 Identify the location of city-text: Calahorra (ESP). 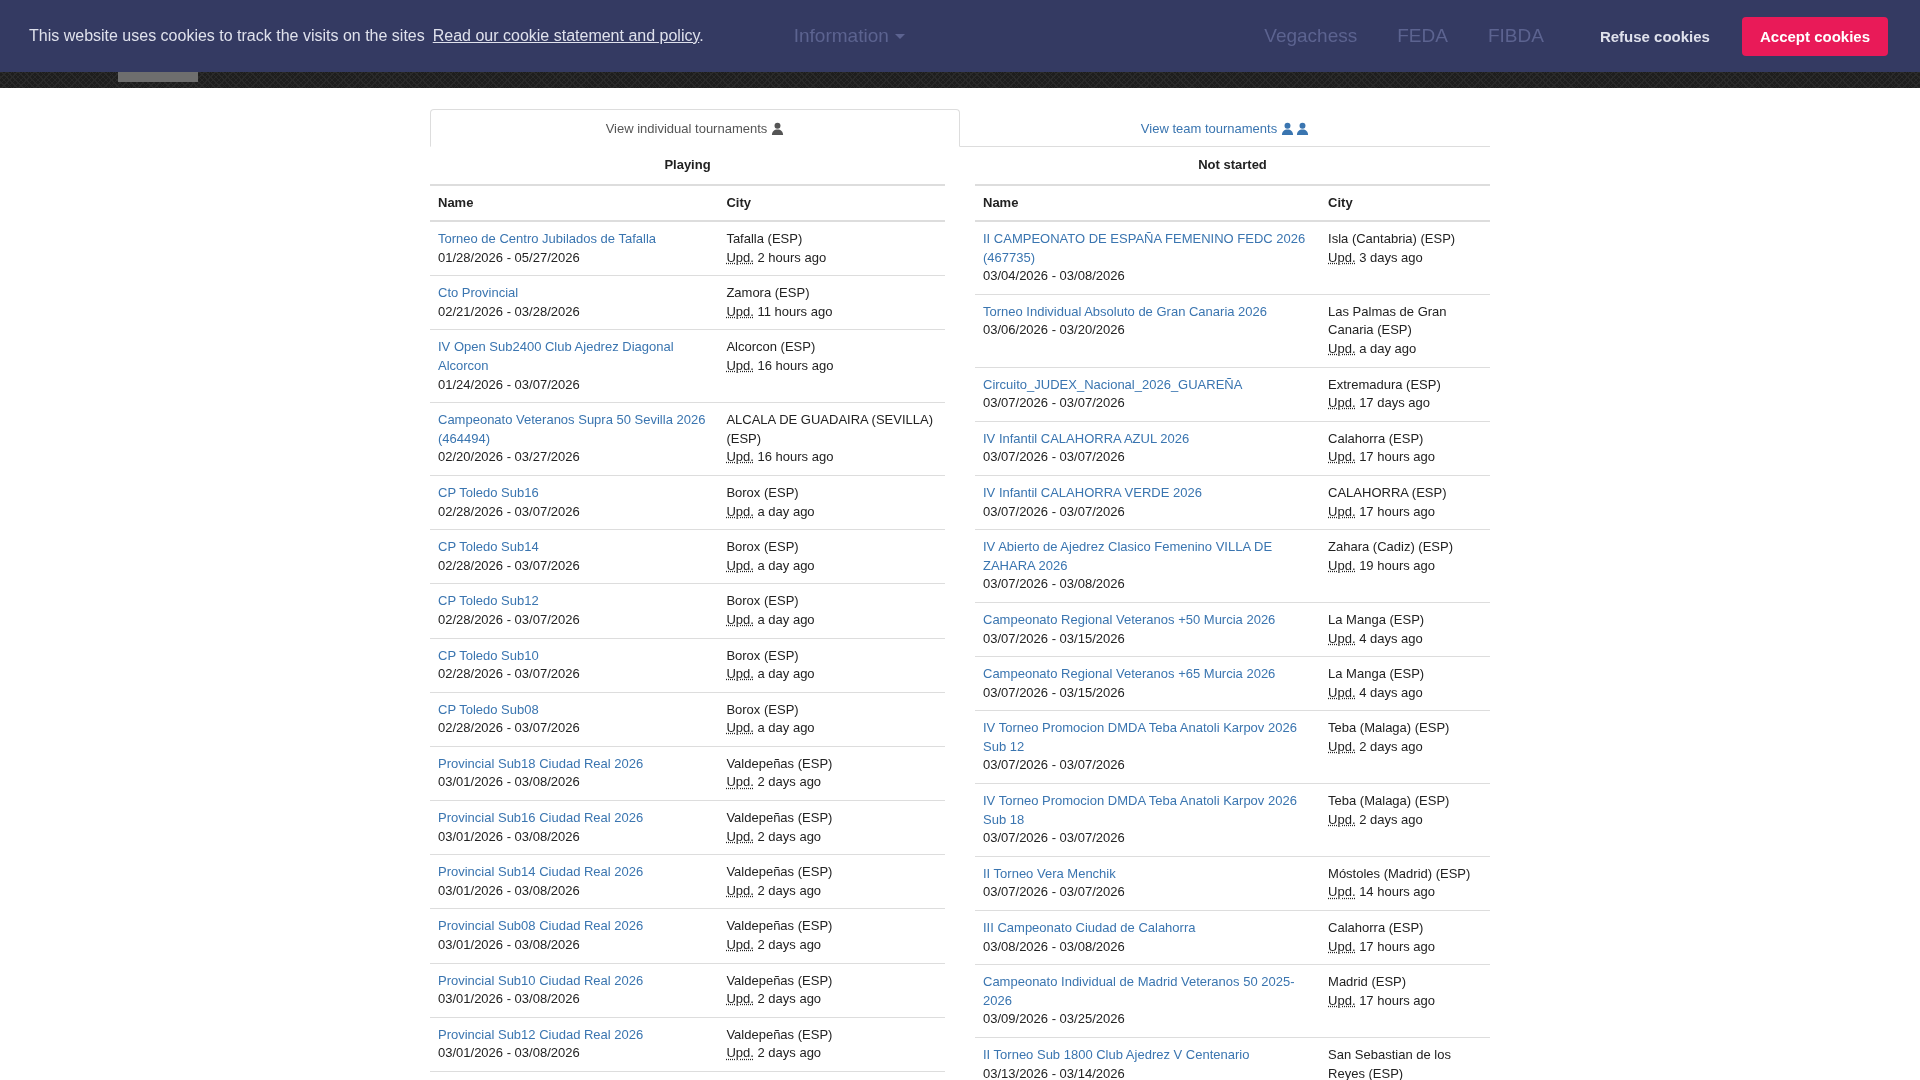
(1376, 928).